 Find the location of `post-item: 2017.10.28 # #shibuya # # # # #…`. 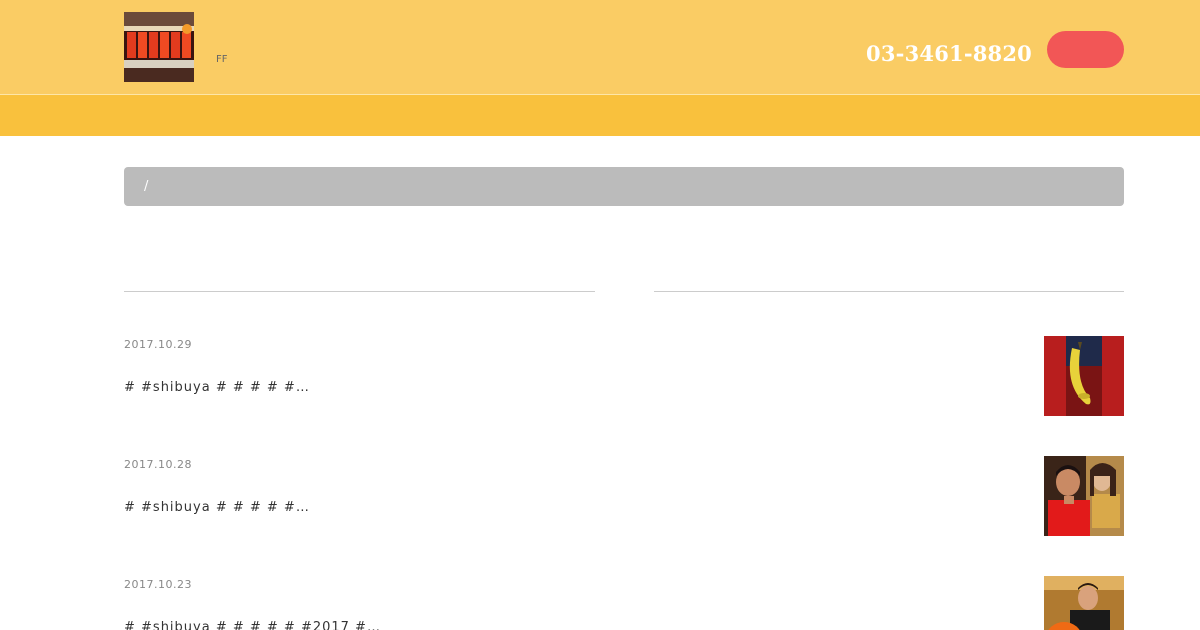

post-item: 2017.10.28 # #shibuya # # # # #… is located at coordinates (624, 496).